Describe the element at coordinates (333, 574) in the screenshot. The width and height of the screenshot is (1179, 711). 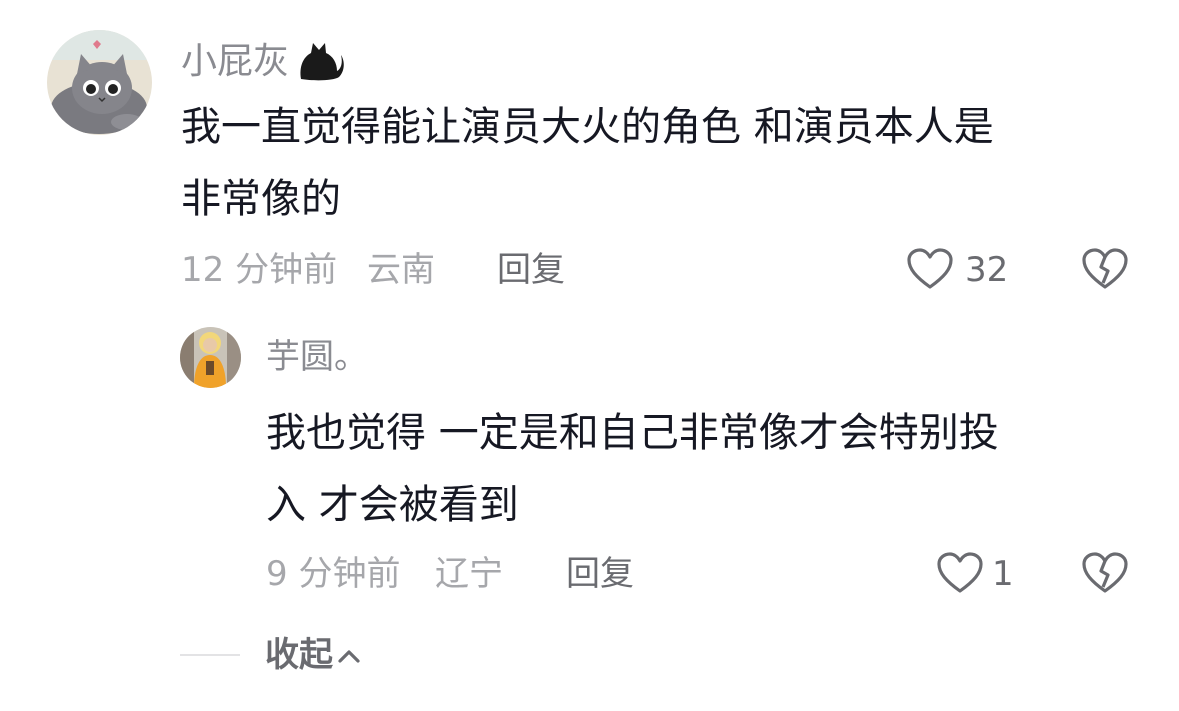
I see `comment-time: 9 分钟前` at that location.